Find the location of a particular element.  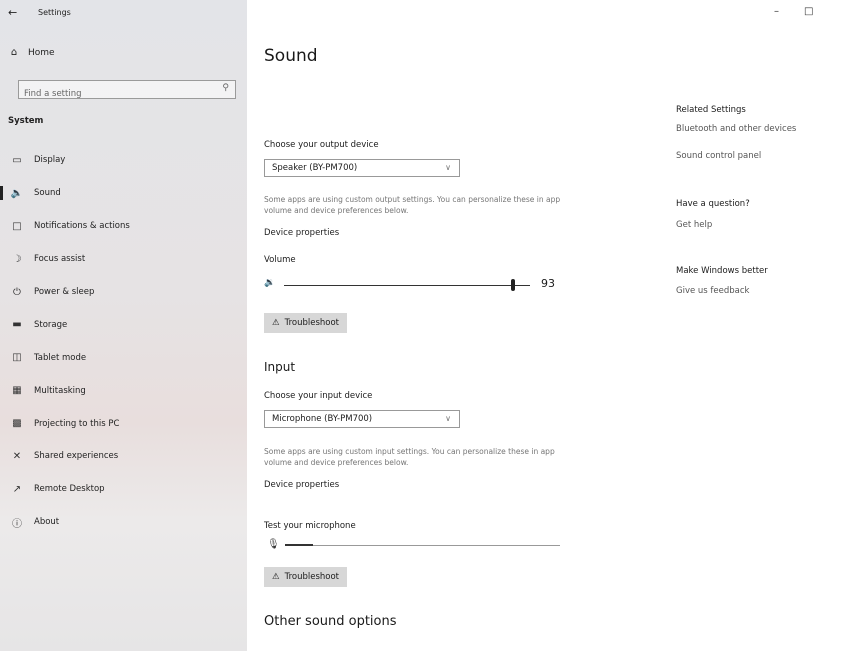

projecting-icon: ▩ is located at coordinates (17, 424).